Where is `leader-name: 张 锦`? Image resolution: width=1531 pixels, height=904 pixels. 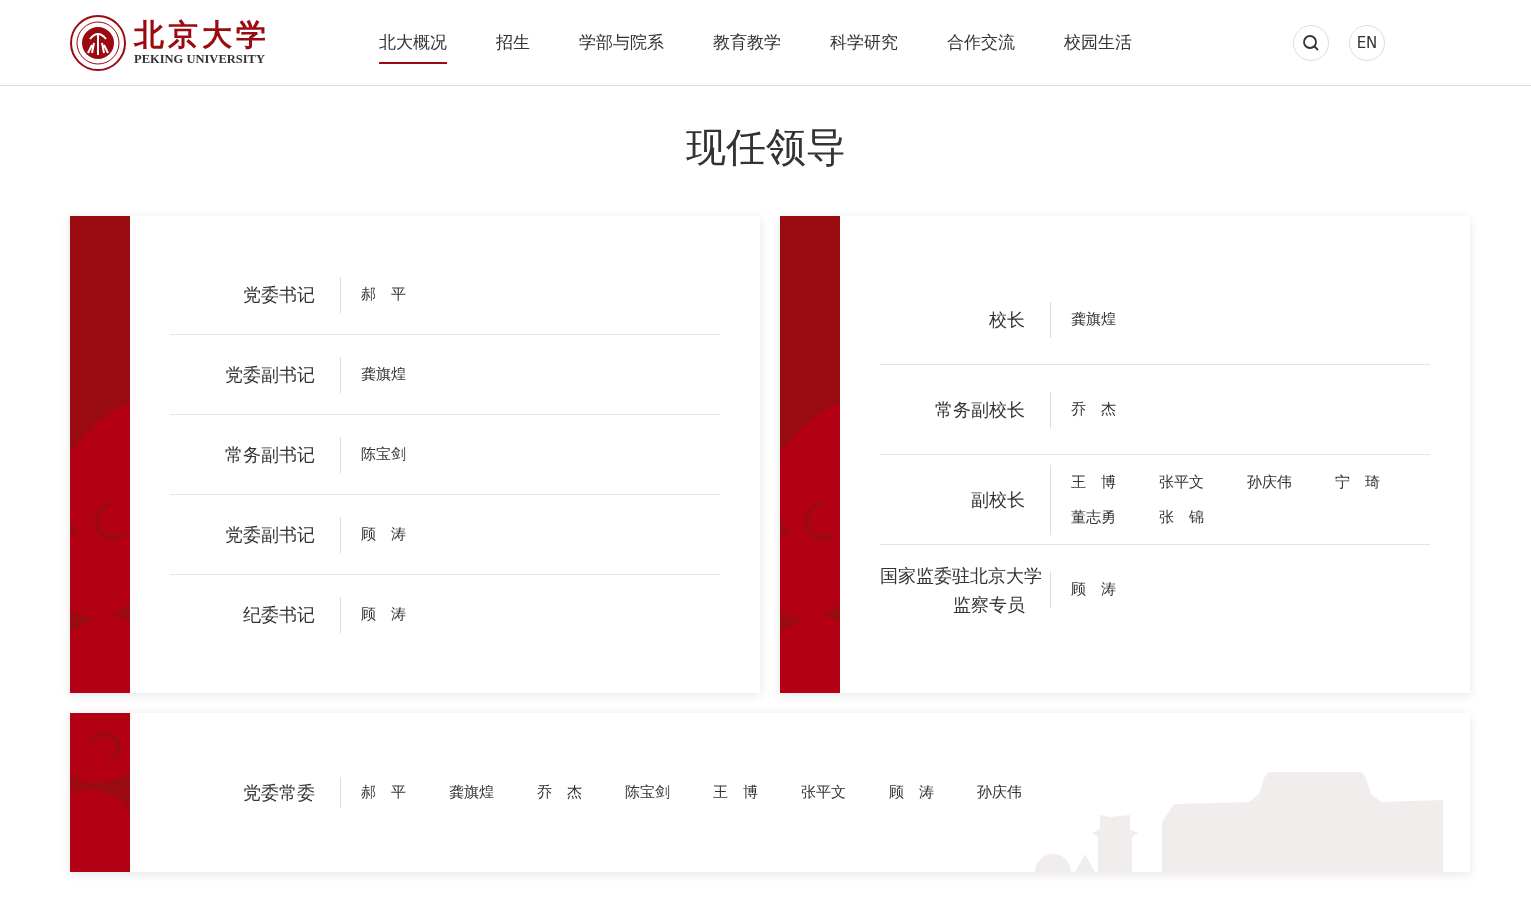 leader-name: 张 锦 is located at coordinates (1182, 517).